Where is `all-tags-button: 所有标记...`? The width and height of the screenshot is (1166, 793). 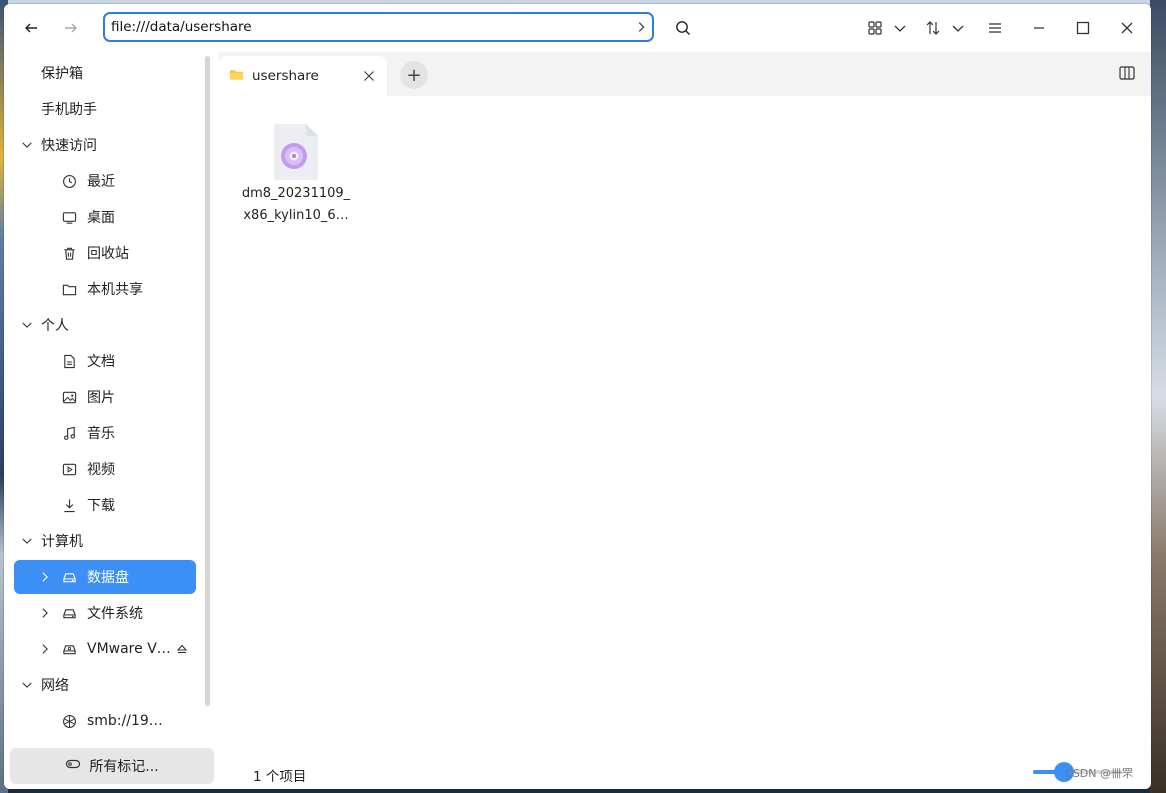 all-tags-button: 所有标记... is located at coordinates (112, 766).